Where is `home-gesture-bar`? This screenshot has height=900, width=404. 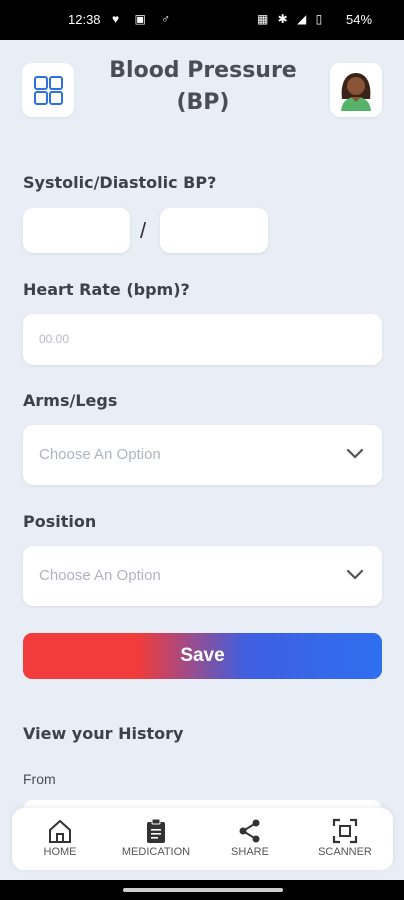
home-gesture-bar is located at coordinates (203, 890).